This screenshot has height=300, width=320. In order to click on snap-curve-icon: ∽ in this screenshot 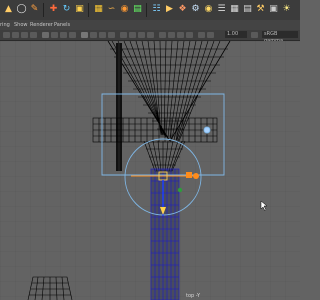, I will do `click(111, 9)`.